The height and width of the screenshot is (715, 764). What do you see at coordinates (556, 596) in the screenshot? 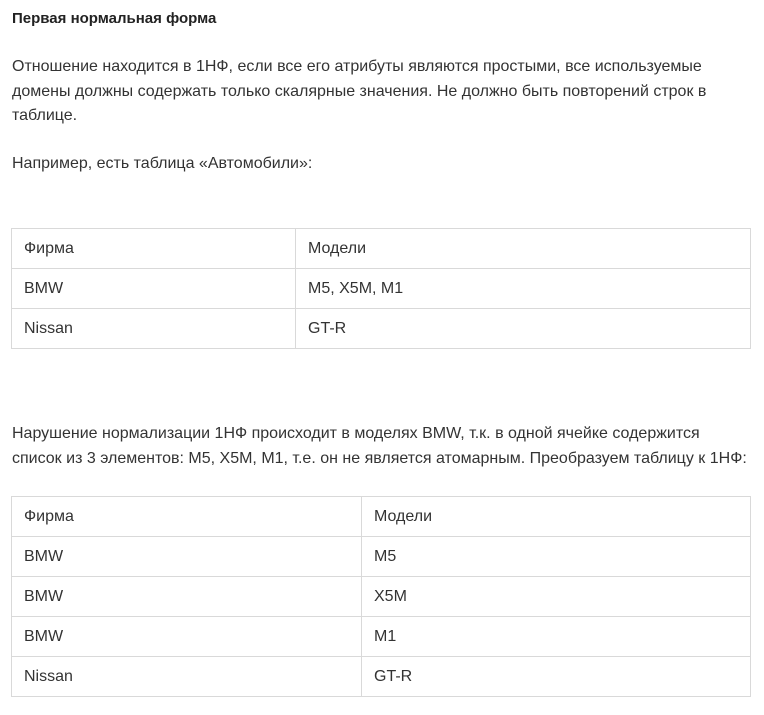
I see `table-cell: X5M` at bounding box center [556, 596].